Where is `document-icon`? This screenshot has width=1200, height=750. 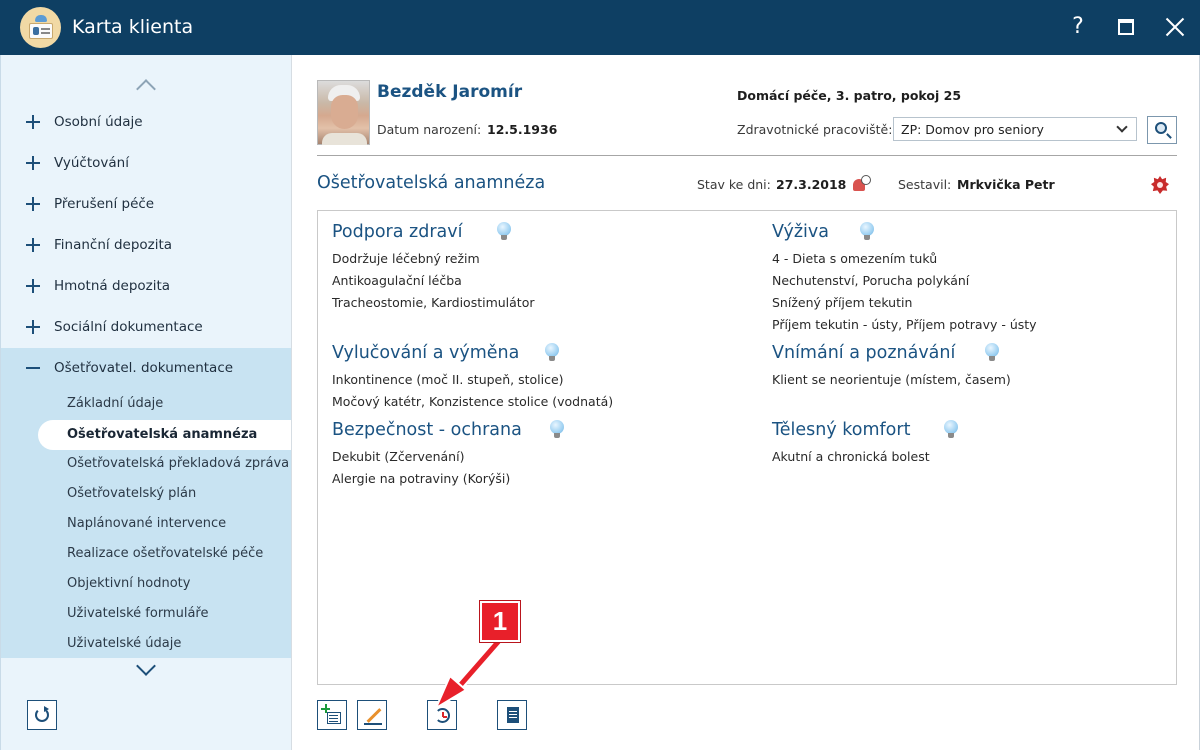 document-icon is located at coordinates (513, 715).